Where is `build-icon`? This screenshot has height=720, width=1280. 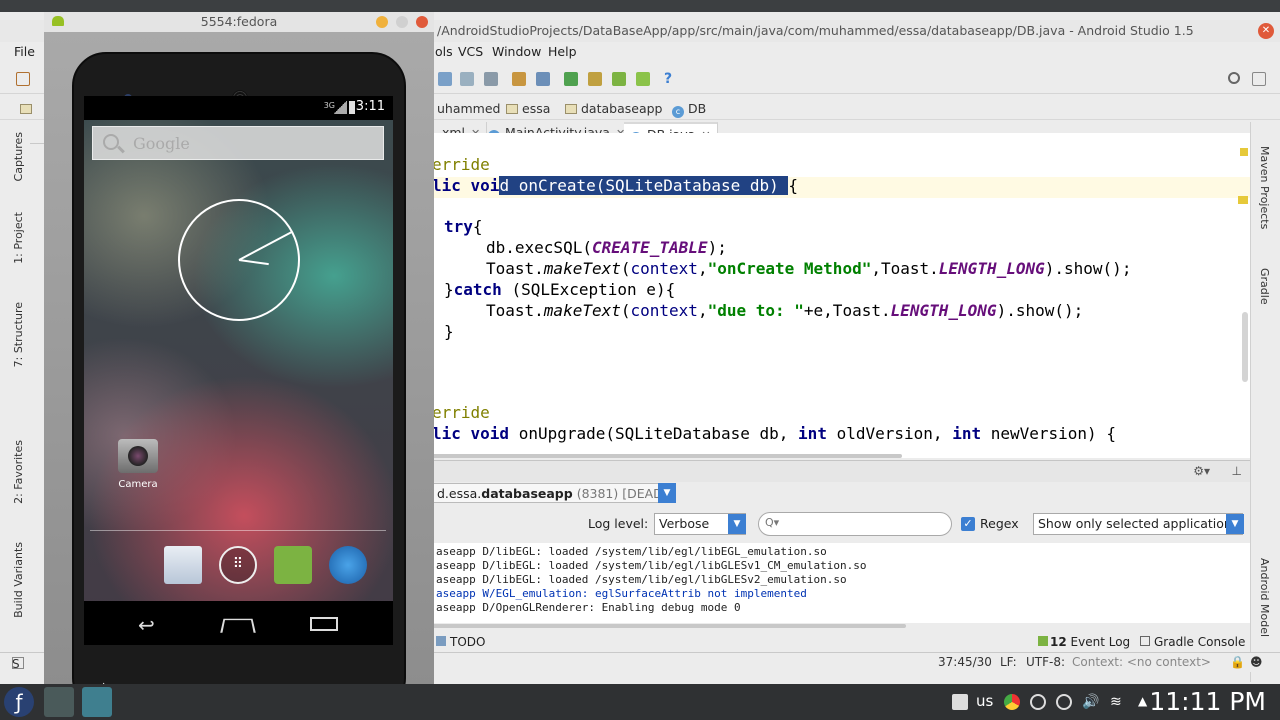 build-icon is located at coordinates (467, 79).